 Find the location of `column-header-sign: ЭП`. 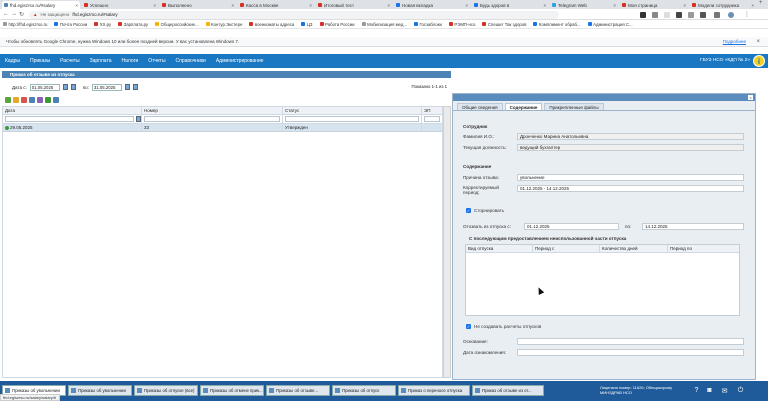

column-header-sign: ЭП is located at coordinates (432, 110).